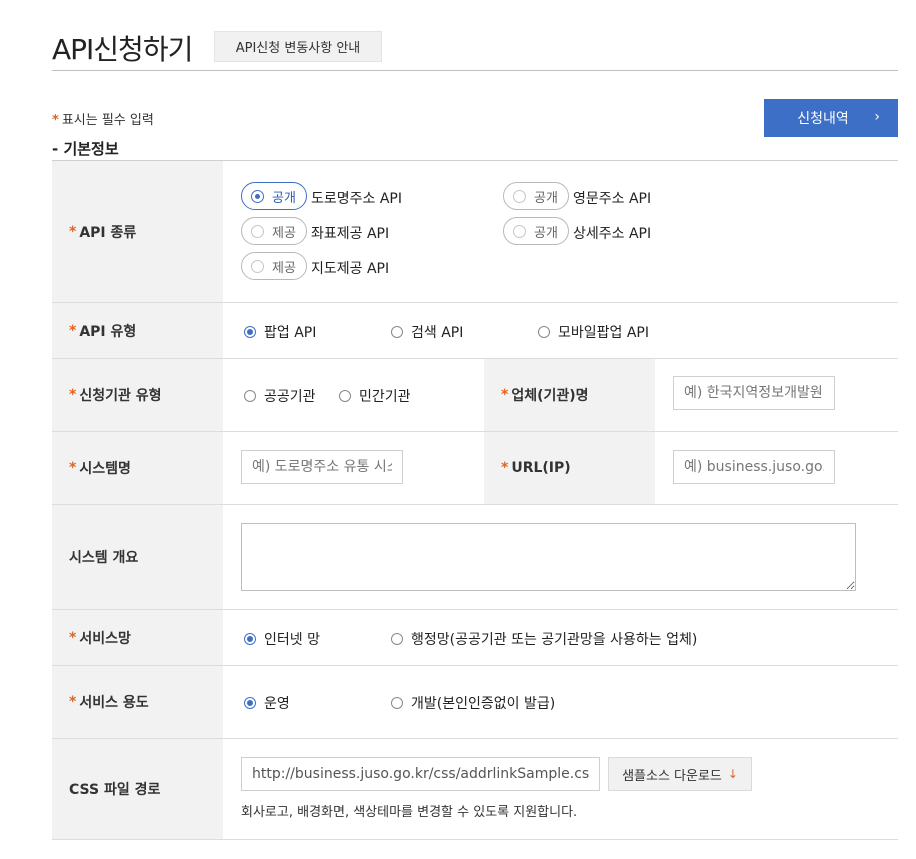 This screenshot has width=916, height=859. I want to click on system-name-input, so click(322, 467).